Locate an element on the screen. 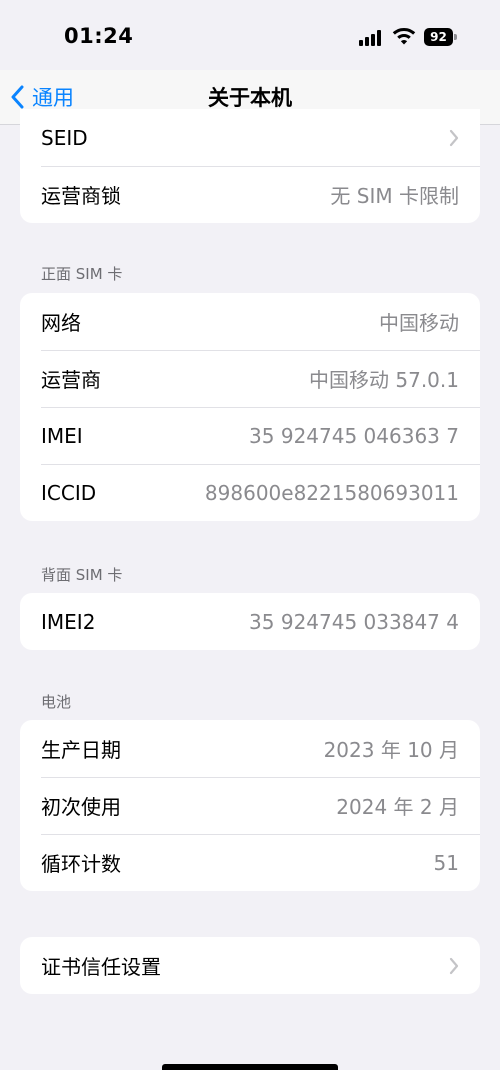 This screenshot has height=1070, width=500. battery-header: 电池 is located at coordinates (56, 702).